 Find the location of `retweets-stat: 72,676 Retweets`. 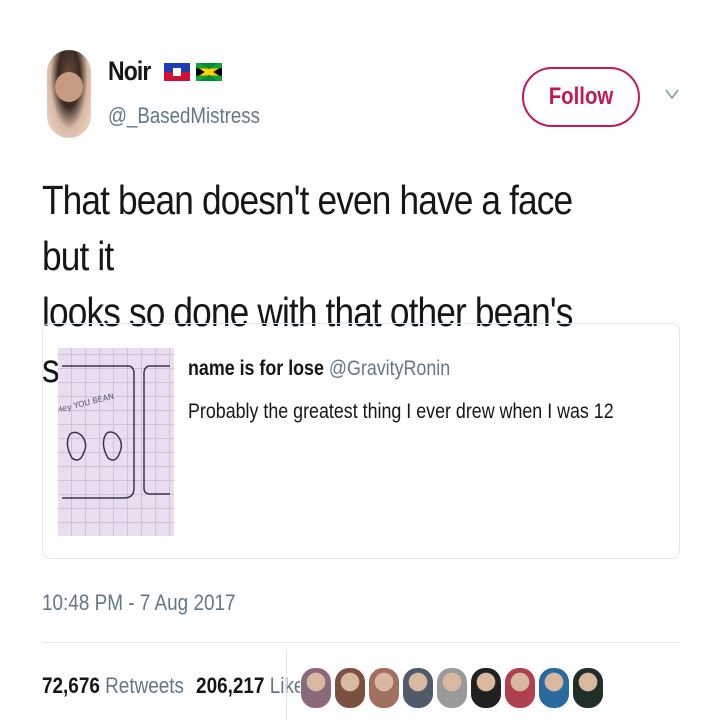

retweets-stat: 72,676 Retweets is located at coordinates (113, 686).